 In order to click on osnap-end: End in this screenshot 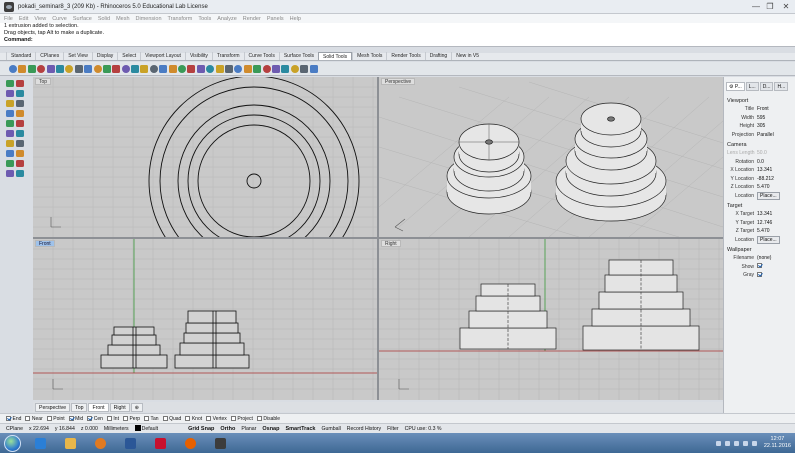, I will do `click(13, 419)`.